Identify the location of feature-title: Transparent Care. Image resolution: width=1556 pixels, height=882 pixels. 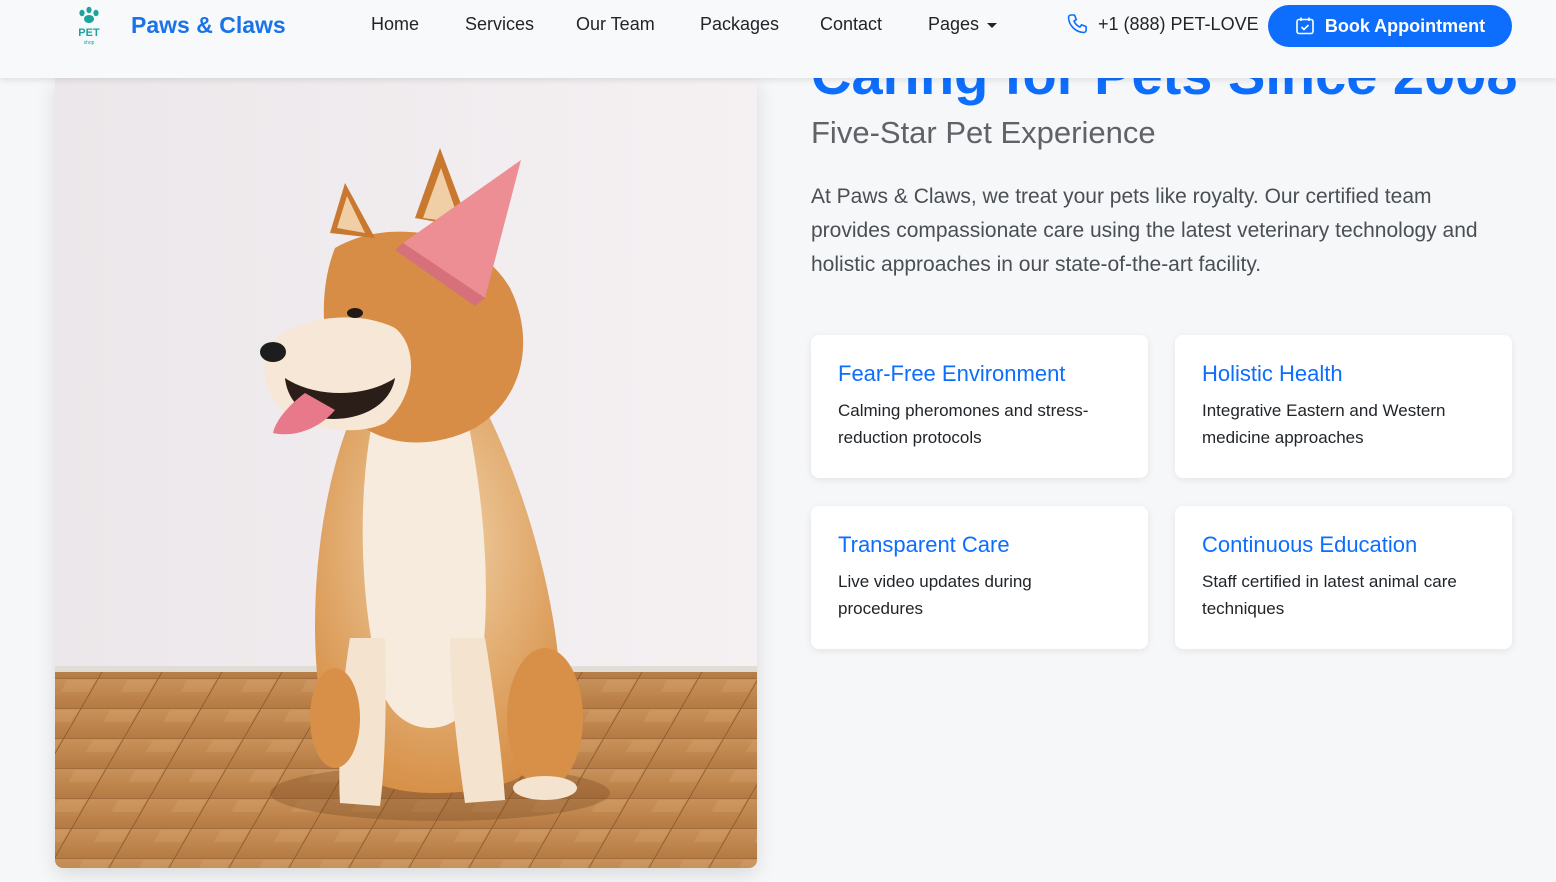
(924, 544).